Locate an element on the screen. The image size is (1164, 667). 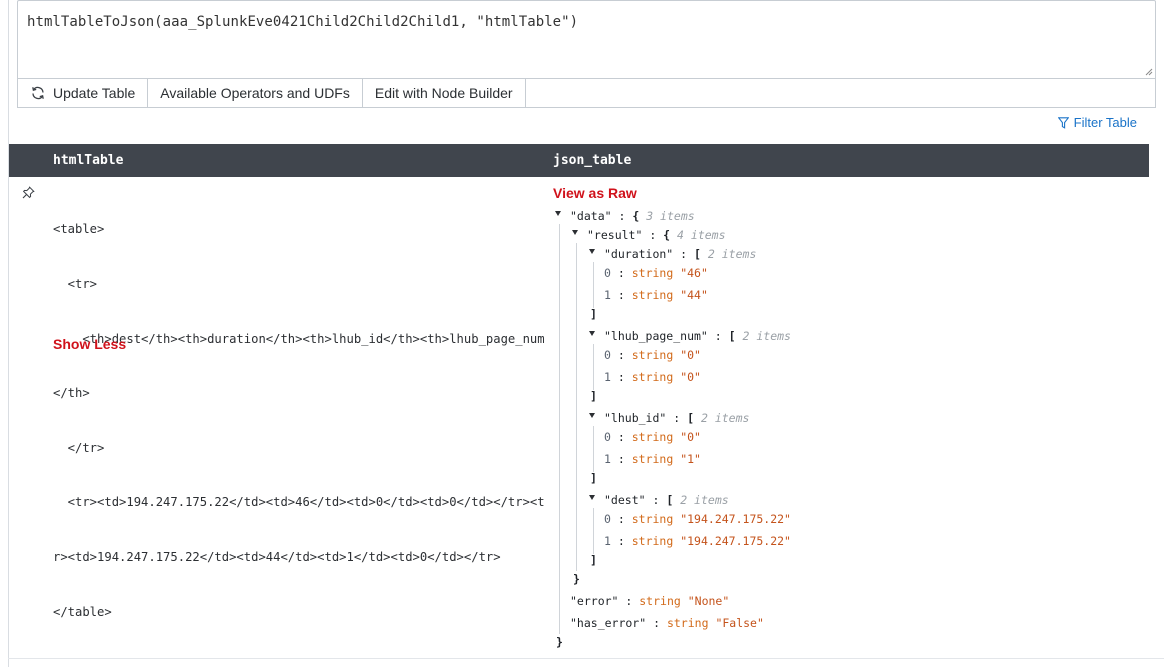
json-key: "duration" is located at coordinates (639, 254).